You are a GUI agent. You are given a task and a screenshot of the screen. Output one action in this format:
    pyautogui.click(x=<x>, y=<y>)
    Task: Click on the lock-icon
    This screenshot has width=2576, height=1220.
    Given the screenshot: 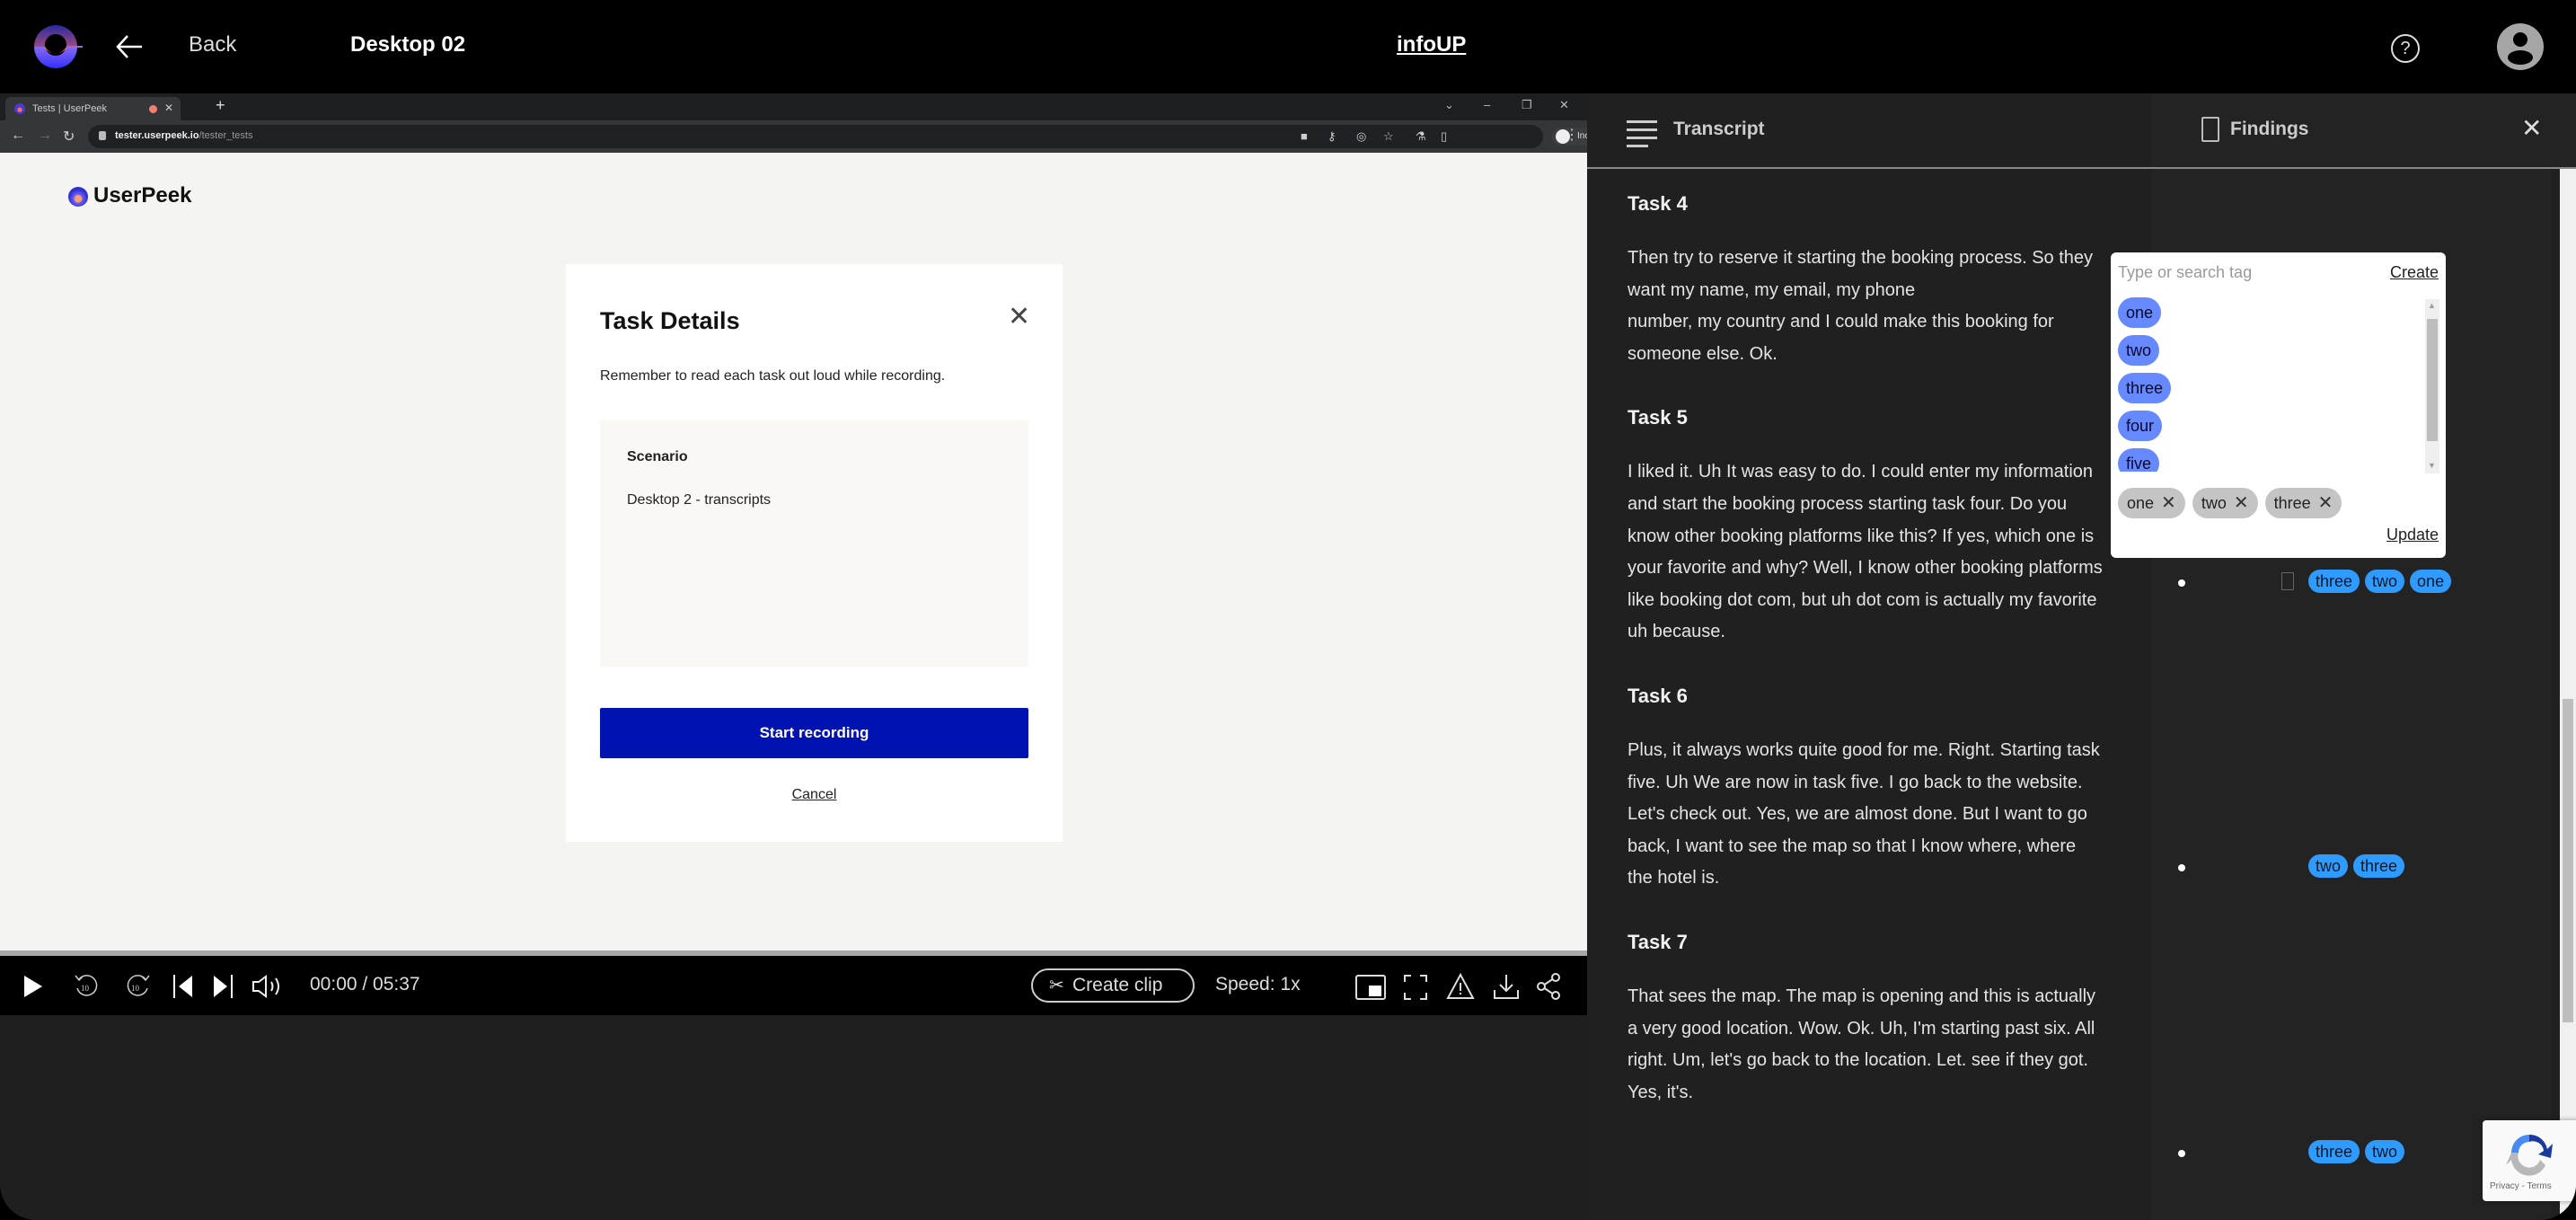 What is the action you would take?
    pyautogui.click(x=102, y=135)
    